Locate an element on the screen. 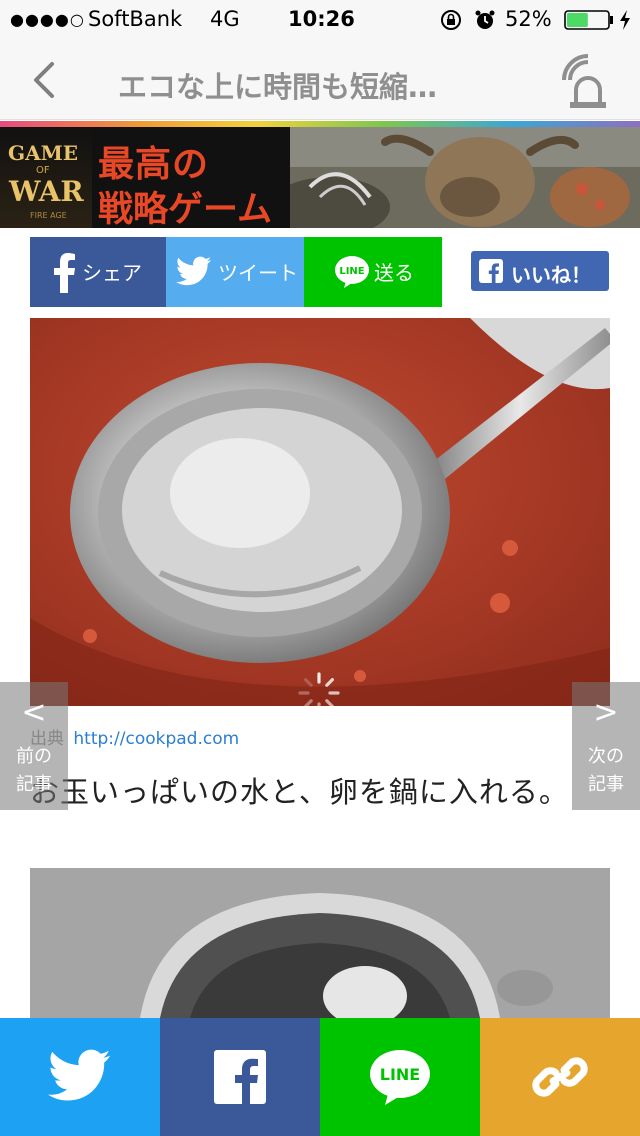 This screenshot has height=1136, width=640. bottom-facebook-button is located at coordinates (240, 1077).